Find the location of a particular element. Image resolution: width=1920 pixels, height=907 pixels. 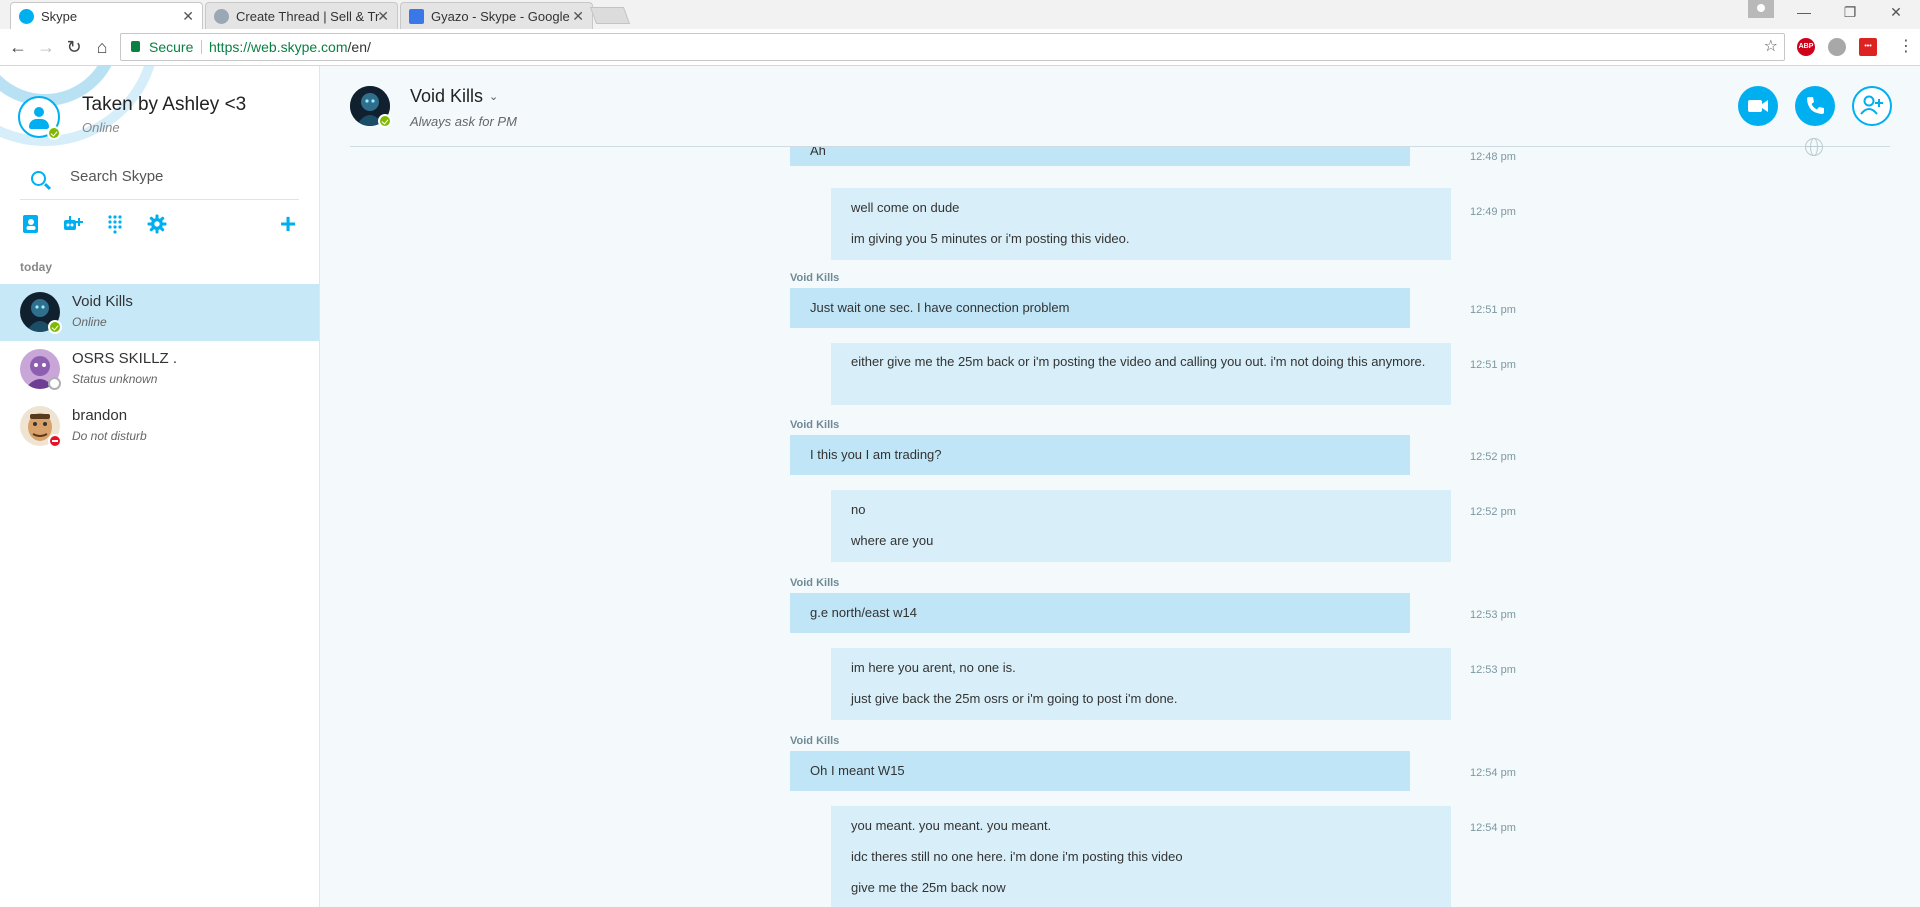

shield-favicon-icon is located at coordinates (221, 16).